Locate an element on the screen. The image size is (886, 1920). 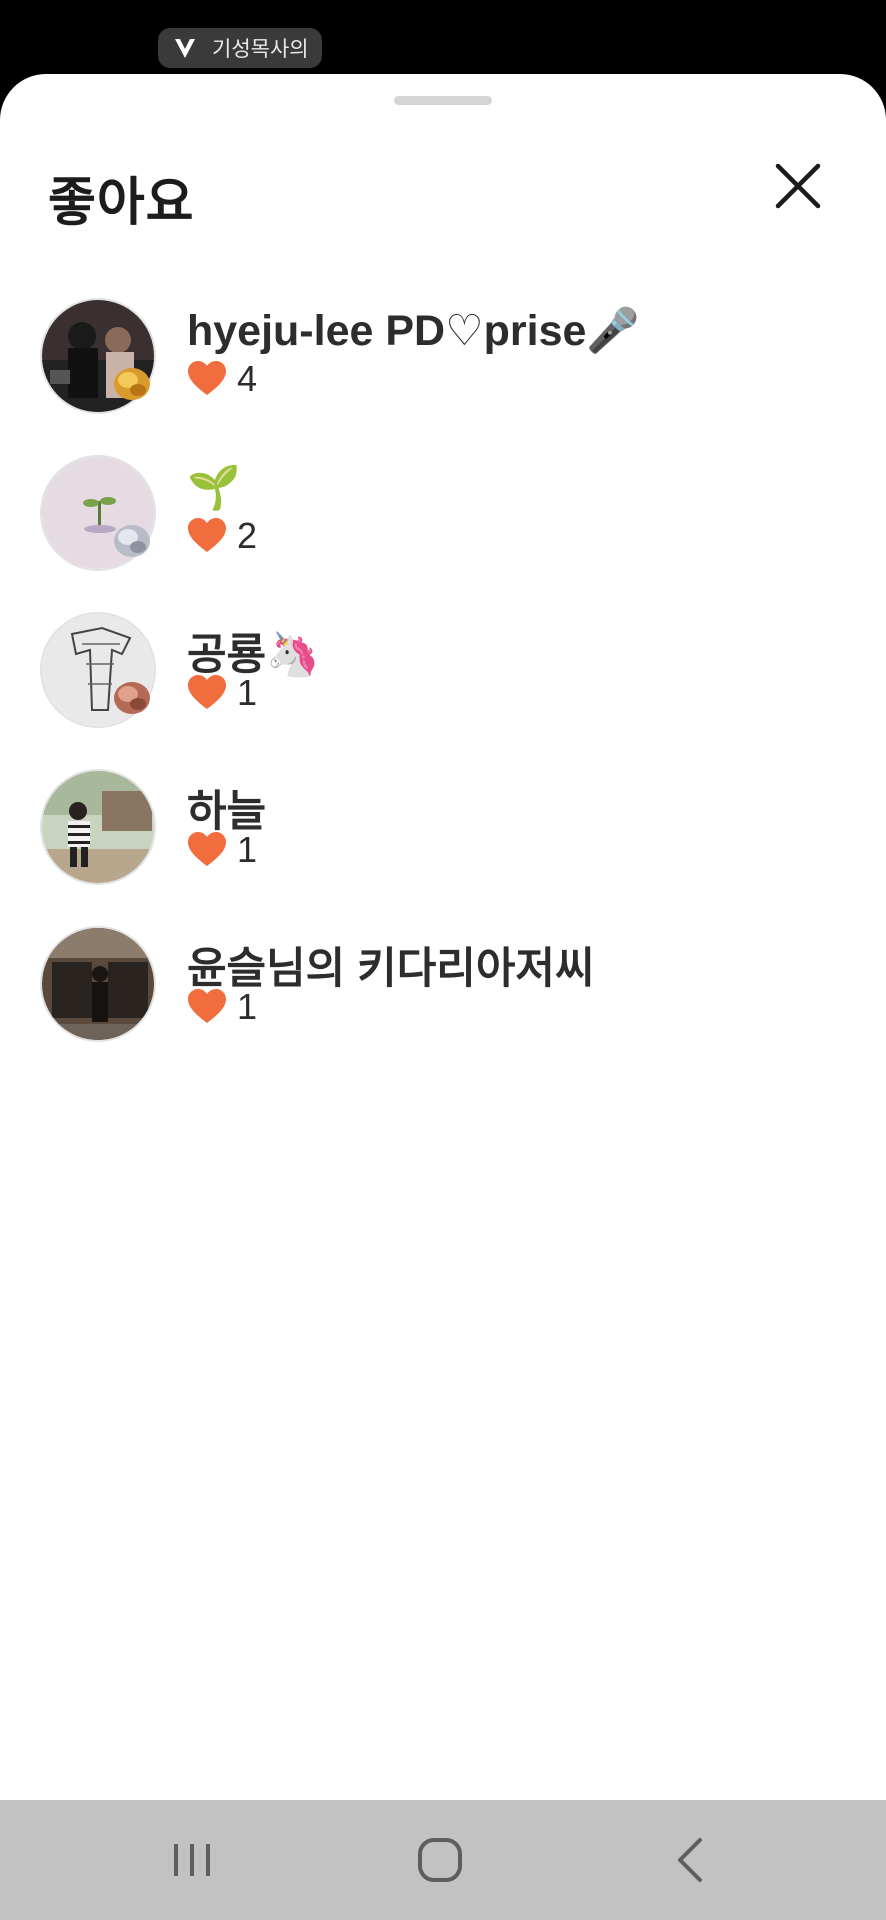
reaction-row: 4 is located at coordinates (222, 379).